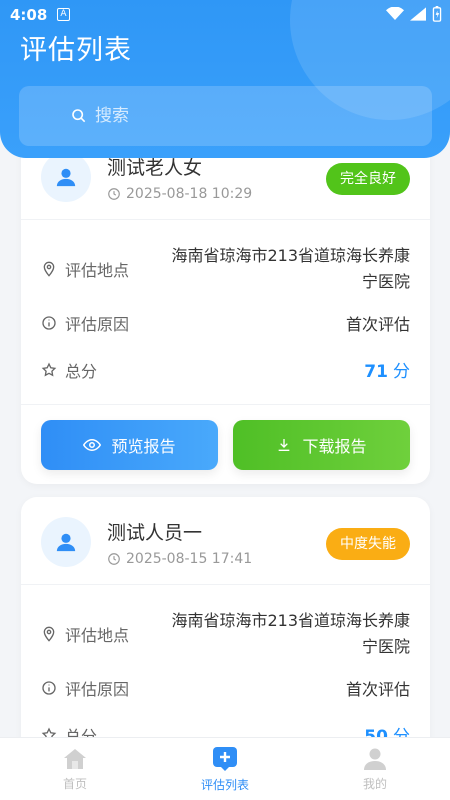  Describe the element at coordinates (375, 759) in the screenshot. I see `profile-icon` at that location.